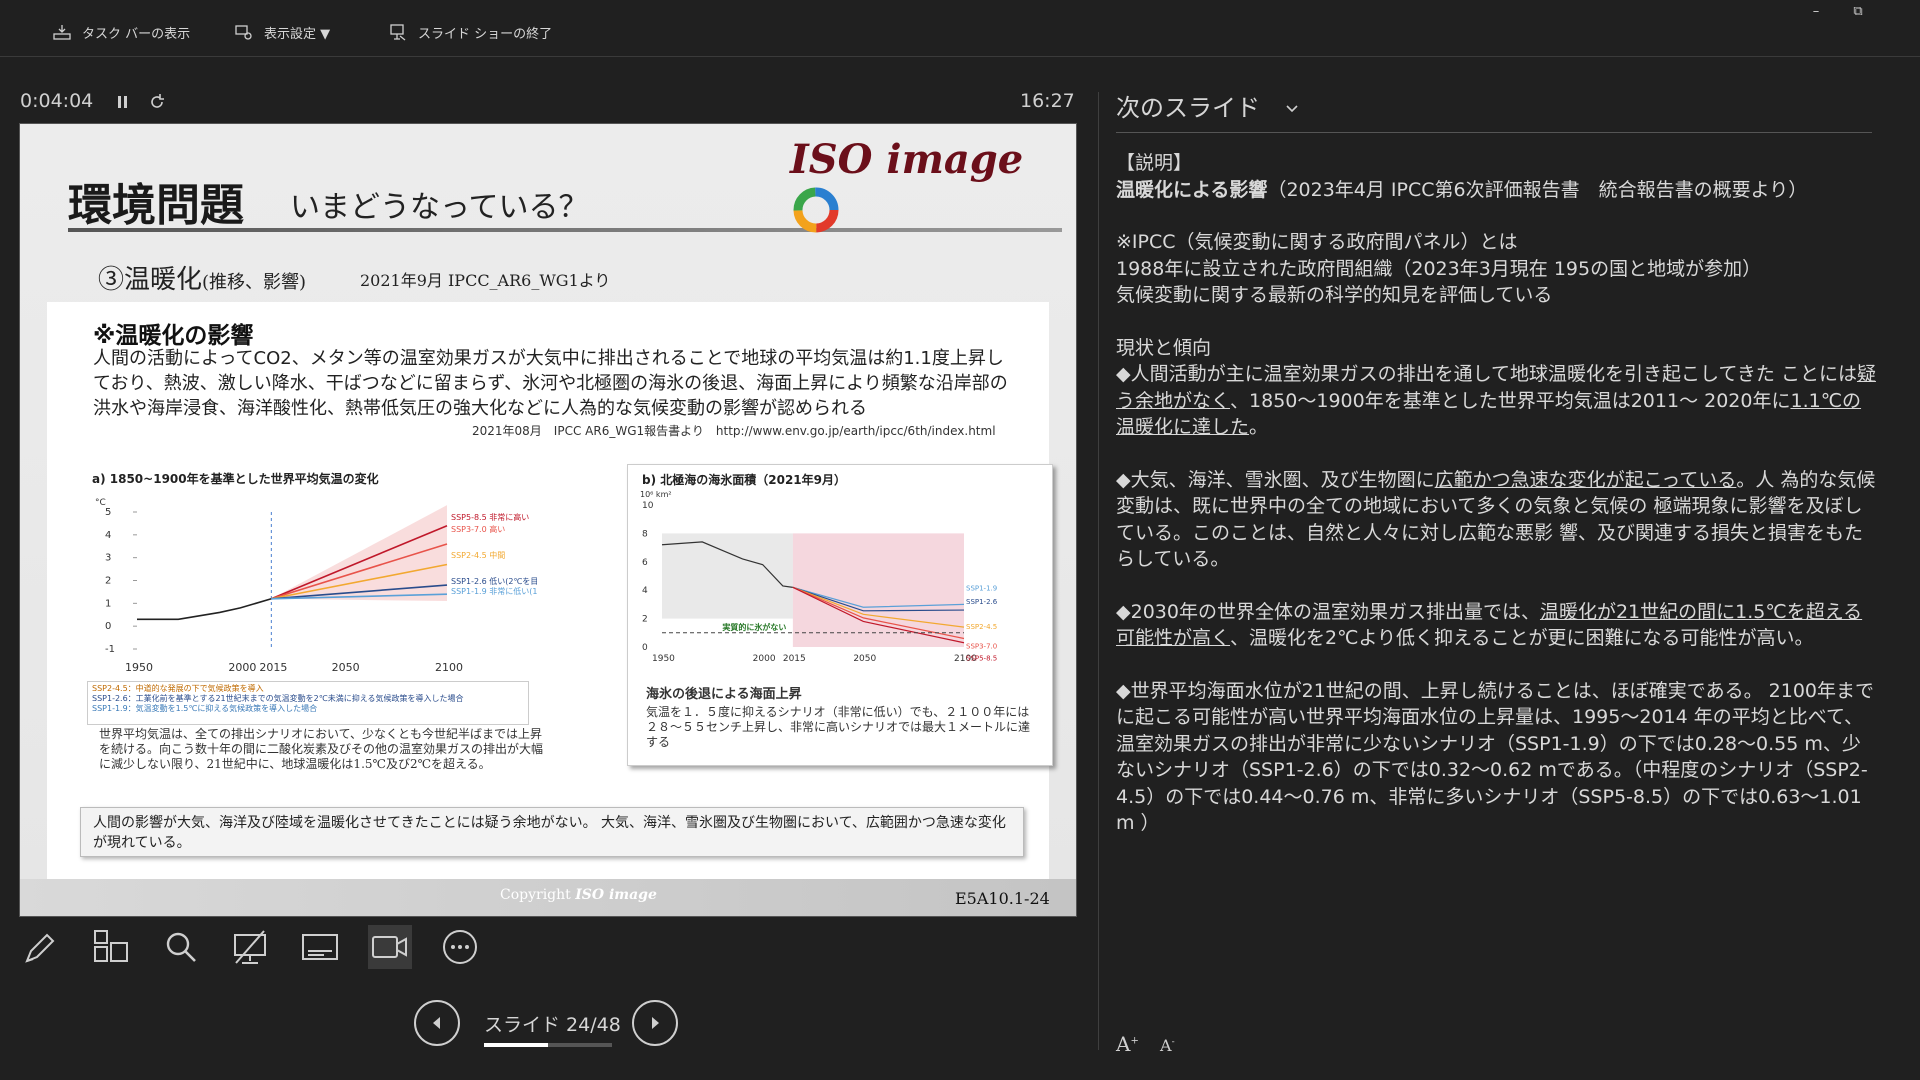 This screenshot has height=1080, width=1920. What do you see at coordinates (490, 517) in the screenshot?
I see `scenario-series-label: SSP5-8.5 非常に高い` at bounding box center [490, 517].